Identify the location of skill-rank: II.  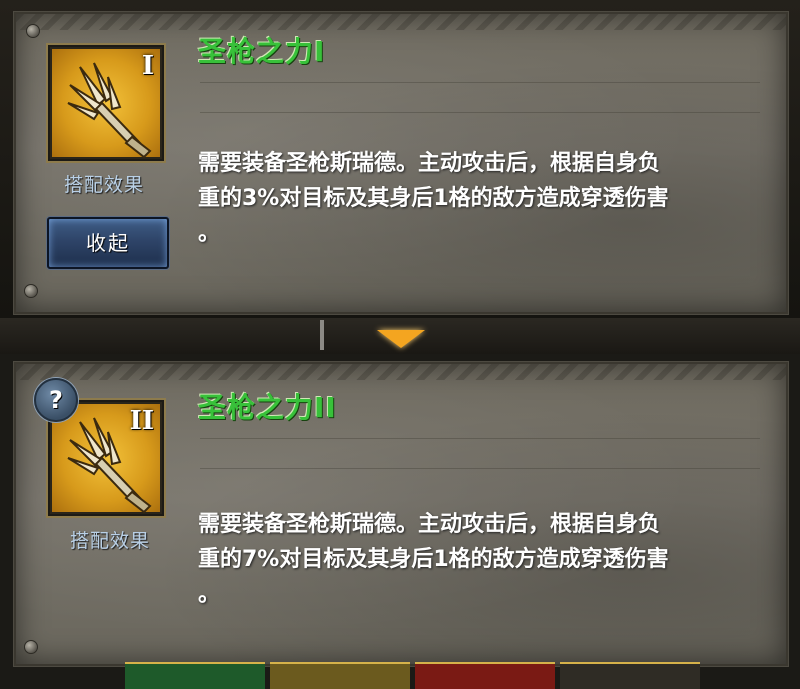
(141, 421).